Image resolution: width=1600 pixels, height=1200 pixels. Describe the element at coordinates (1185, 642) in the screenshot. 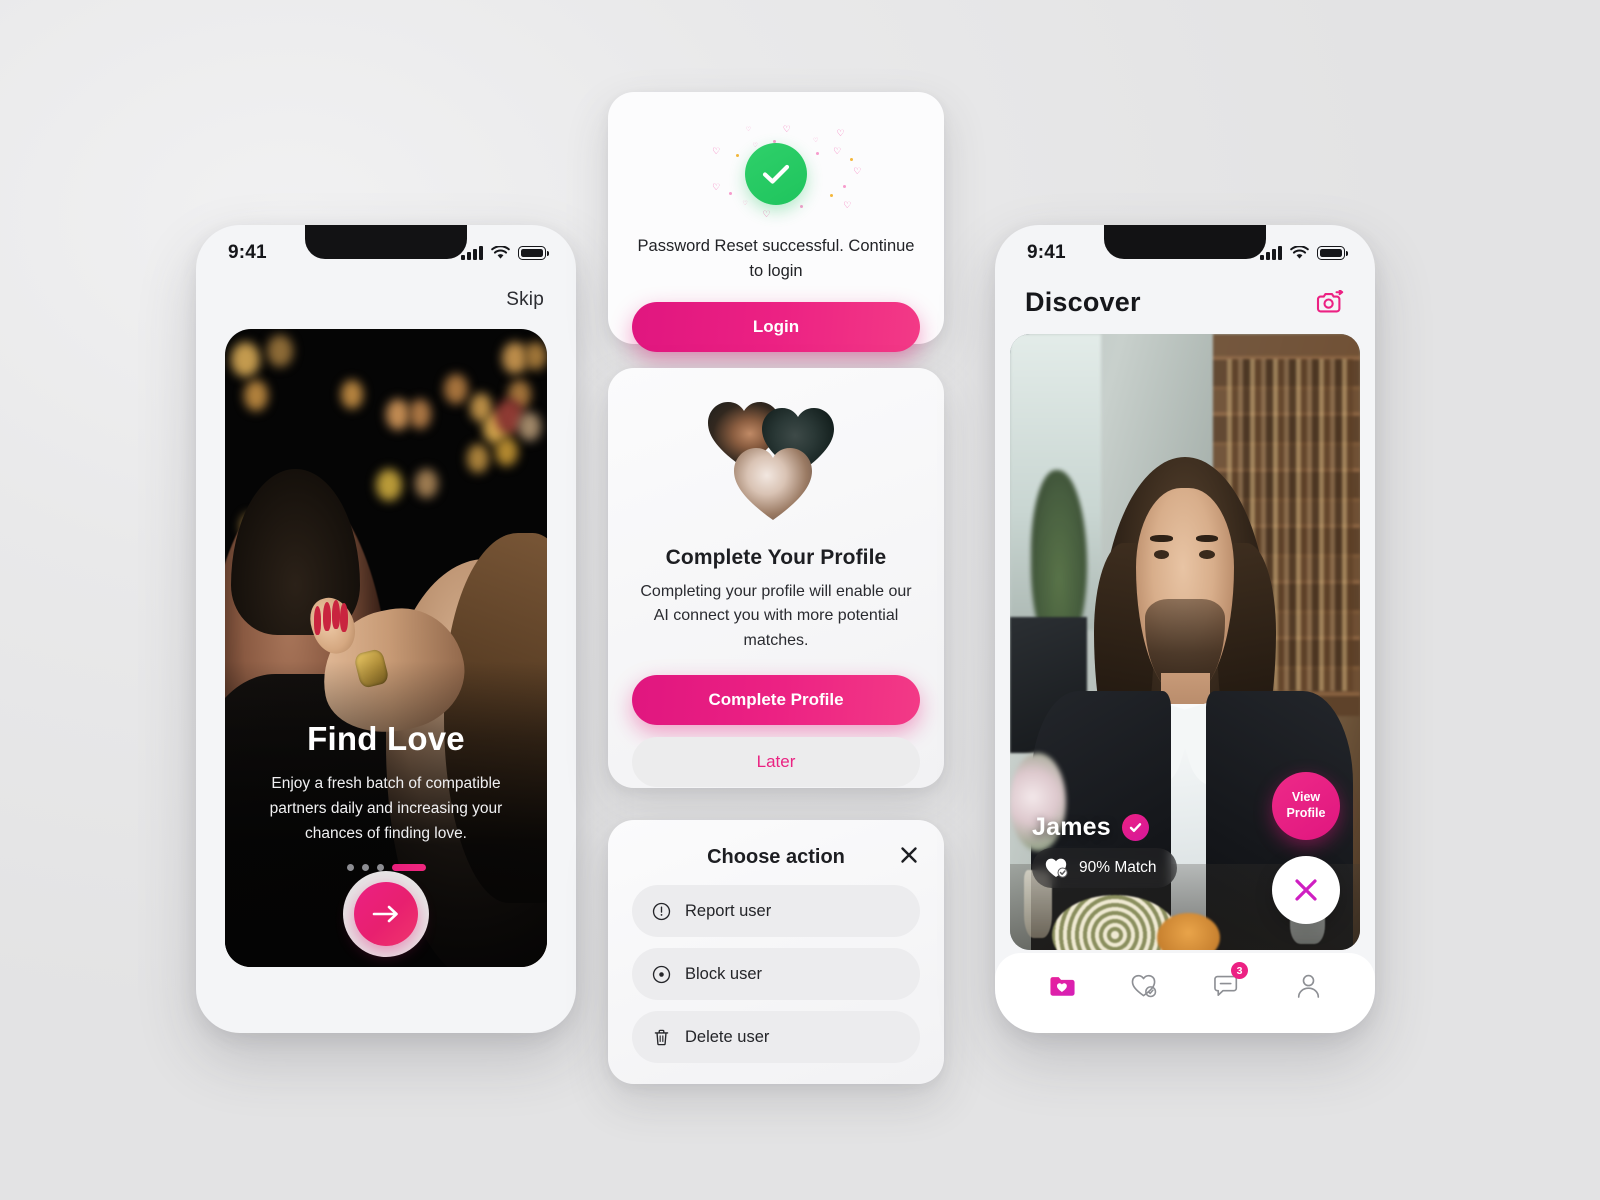

I see `discover-profile-card: James 90% Match View Profile` at that location.